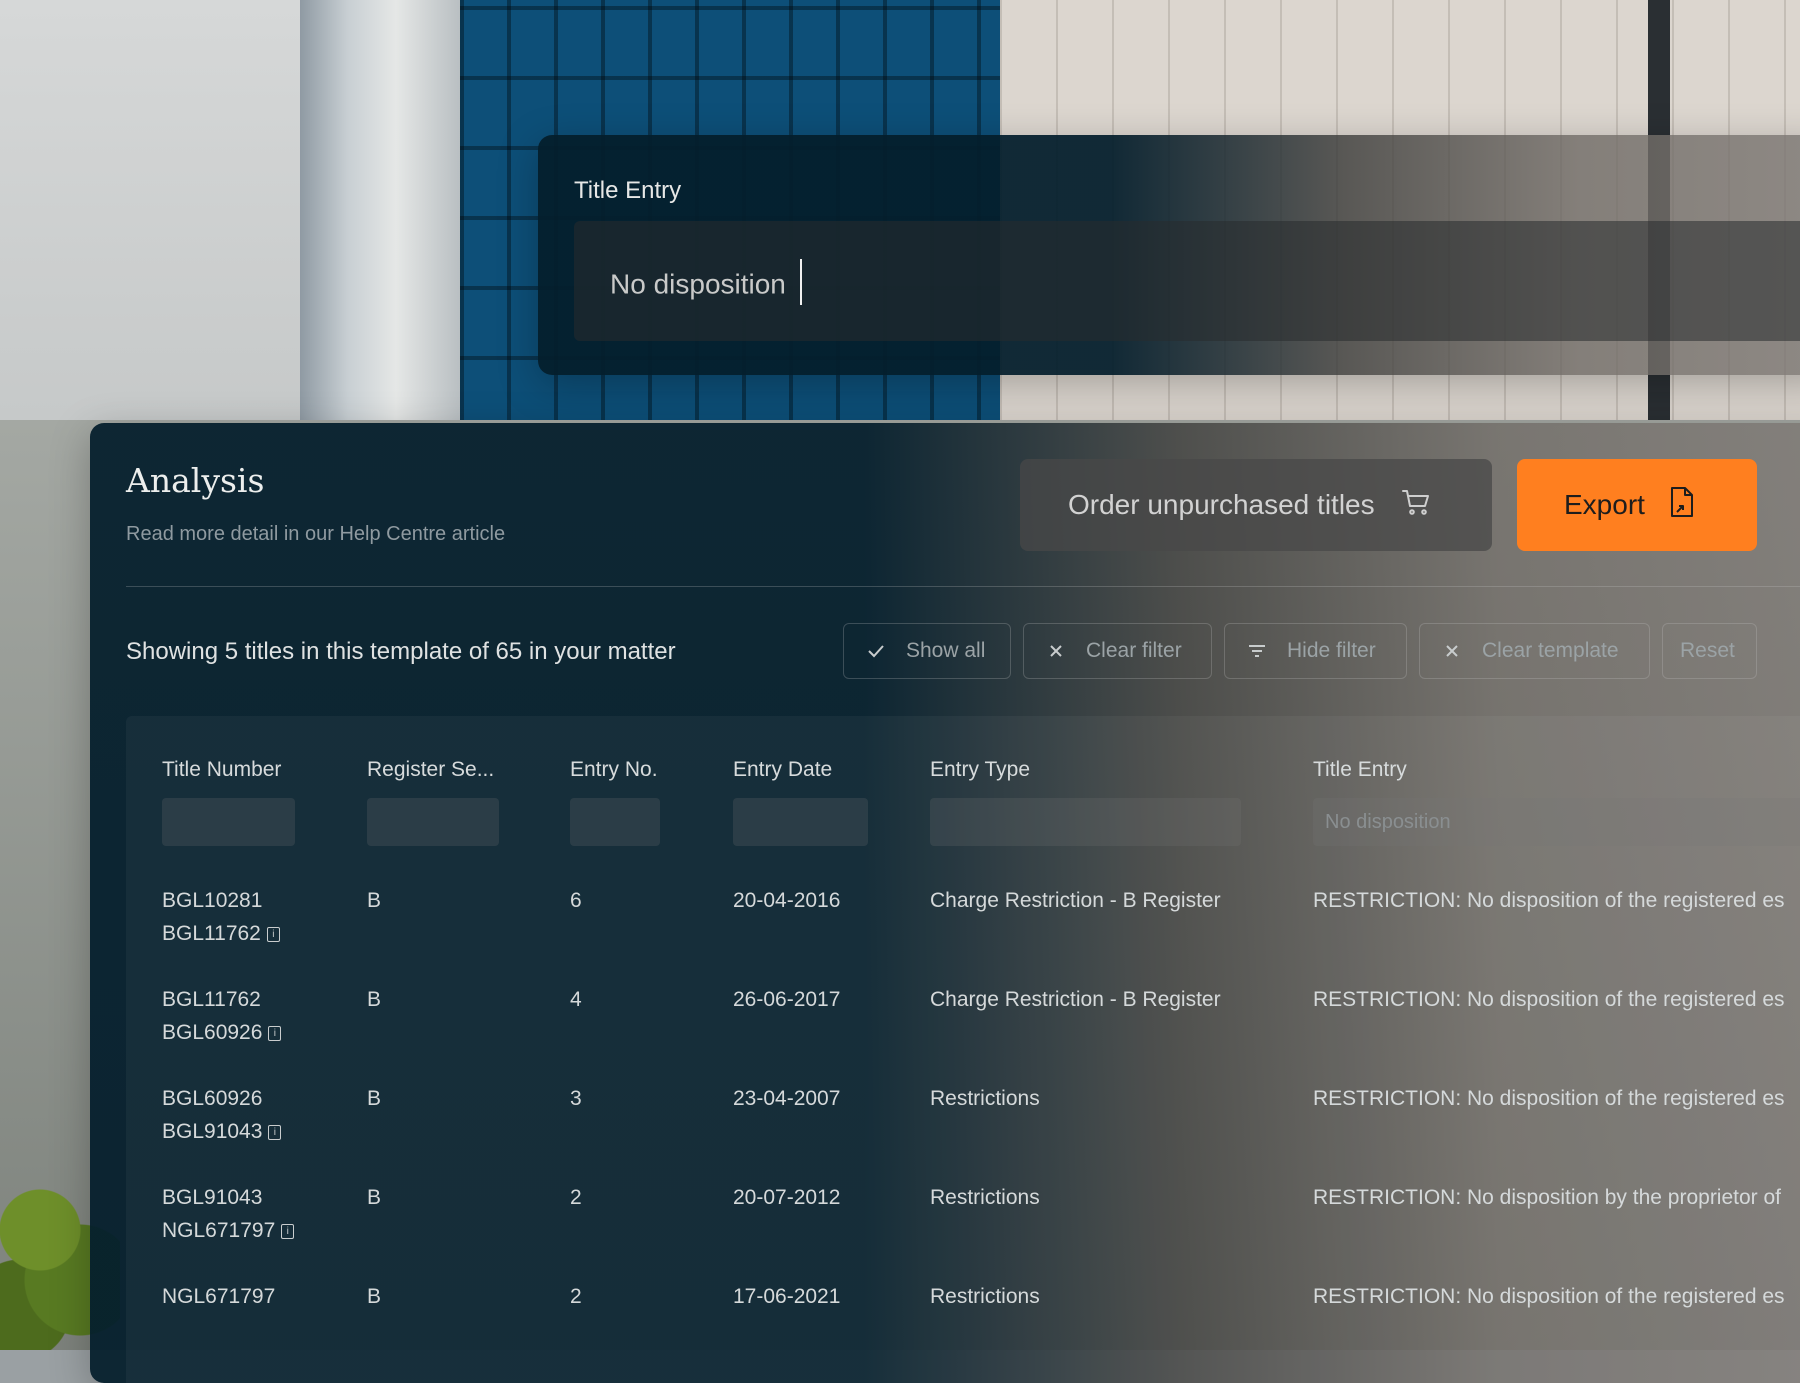 This screenshot has width=1800, height=1383. I want to click on reset-button: Reset, so click(1709, 651).